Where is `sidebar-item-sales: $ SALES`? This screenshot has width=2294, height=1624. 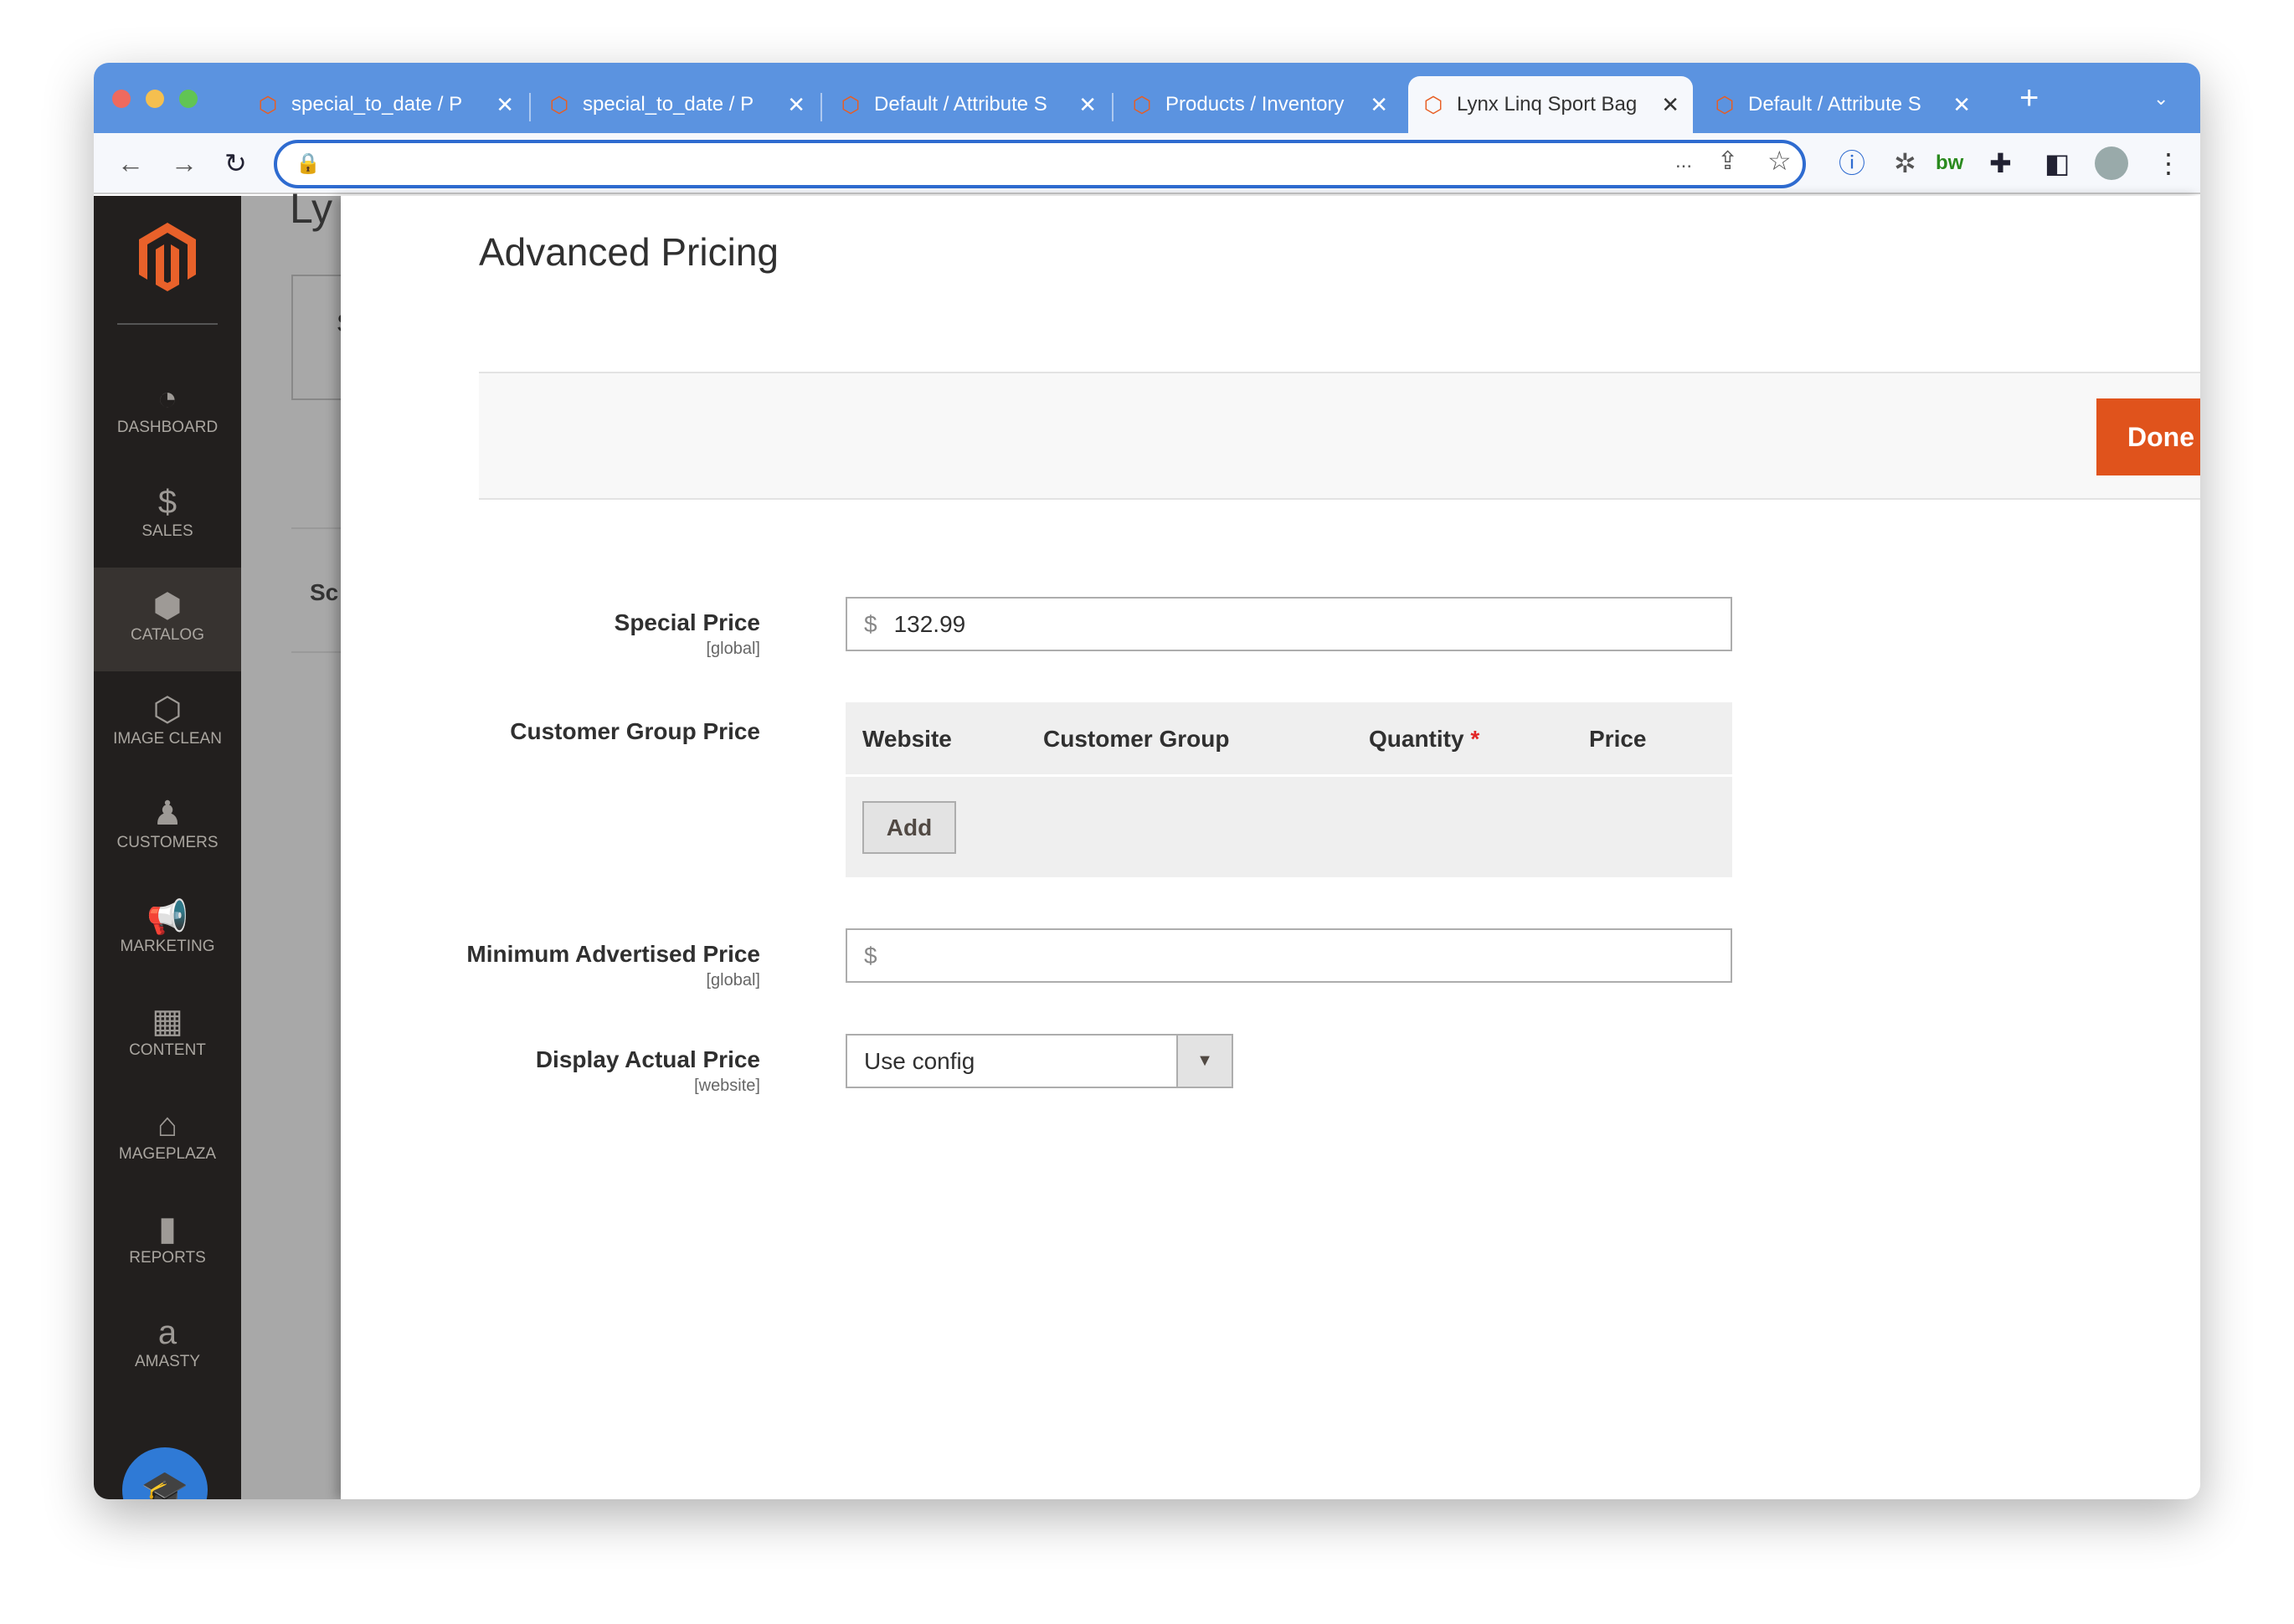 sidebar-item-sales: $ SALES is located at coordinates (167, 516).